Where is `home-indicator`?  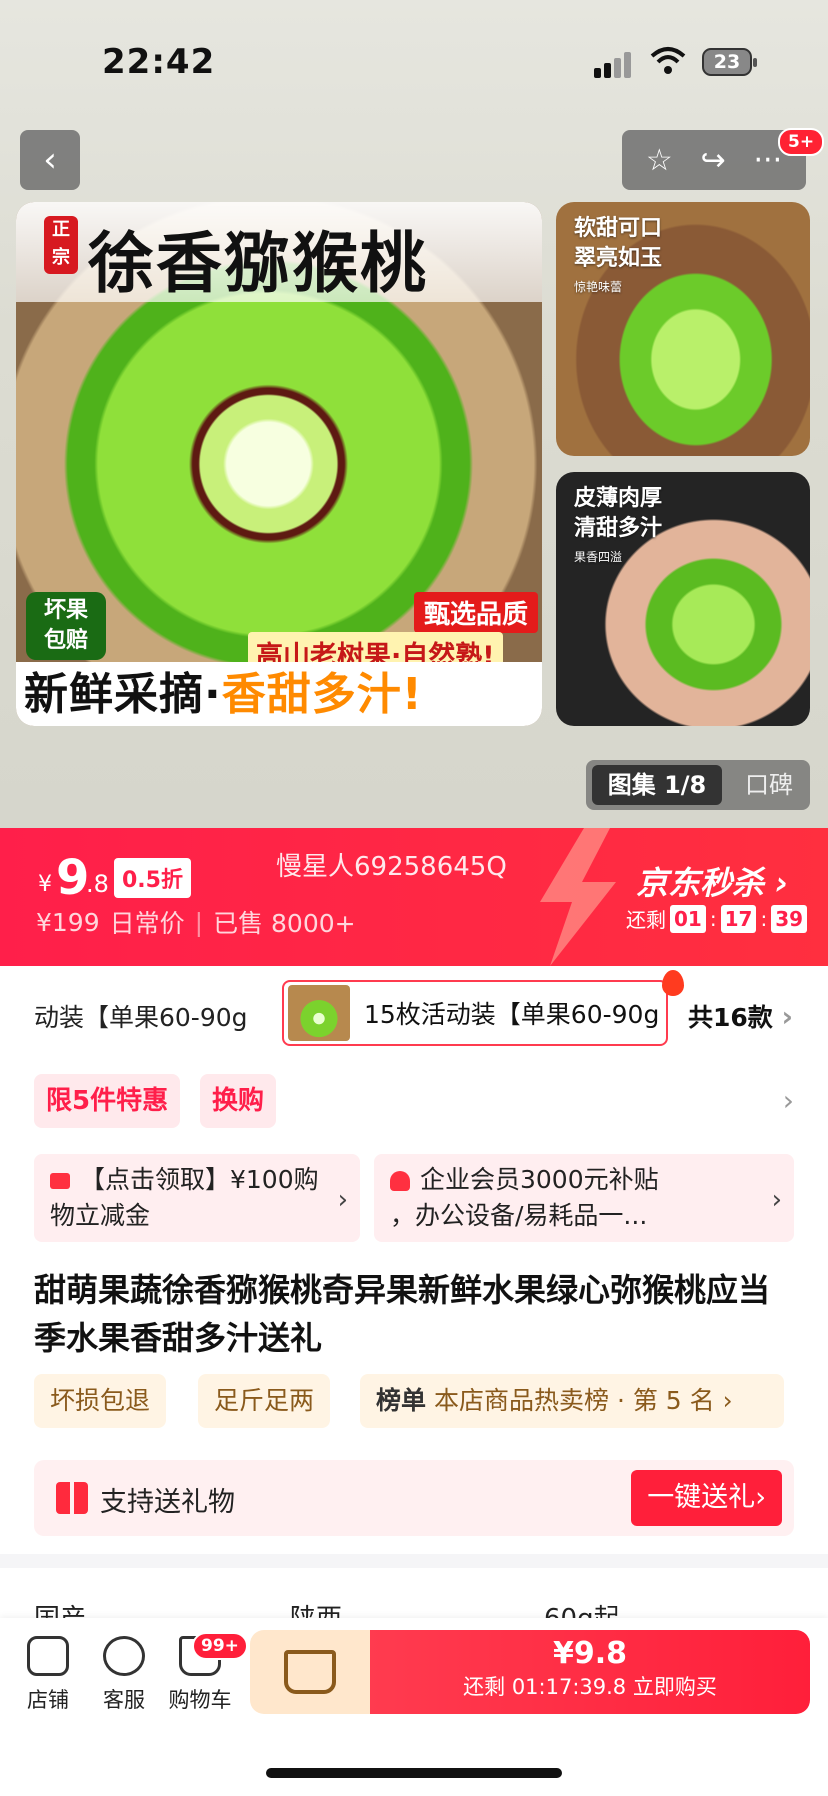 home-indicator is located at coordinates (414, 1773).